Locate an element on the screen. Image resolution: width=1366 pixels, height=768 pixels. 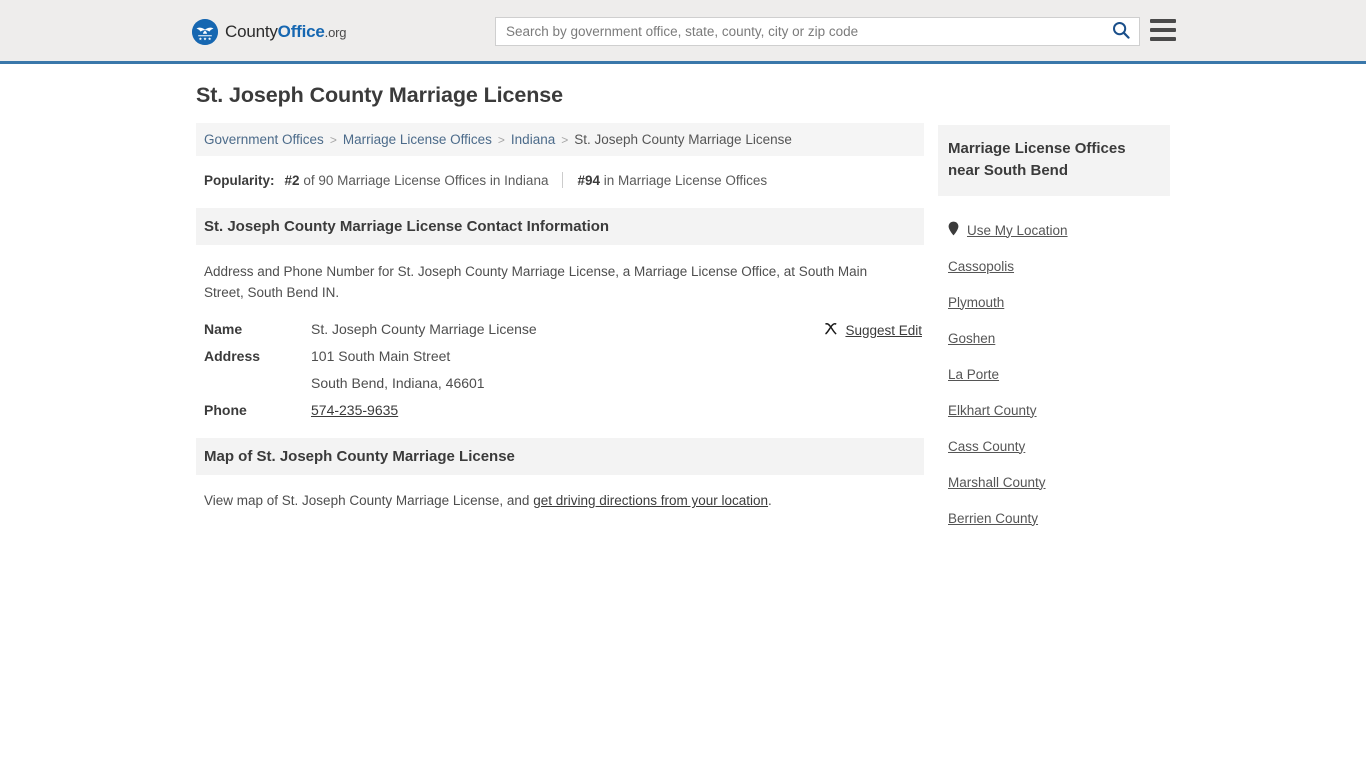
sidebar-link-elkhart-county: Elkhart County is located at coordinates (992, 410).